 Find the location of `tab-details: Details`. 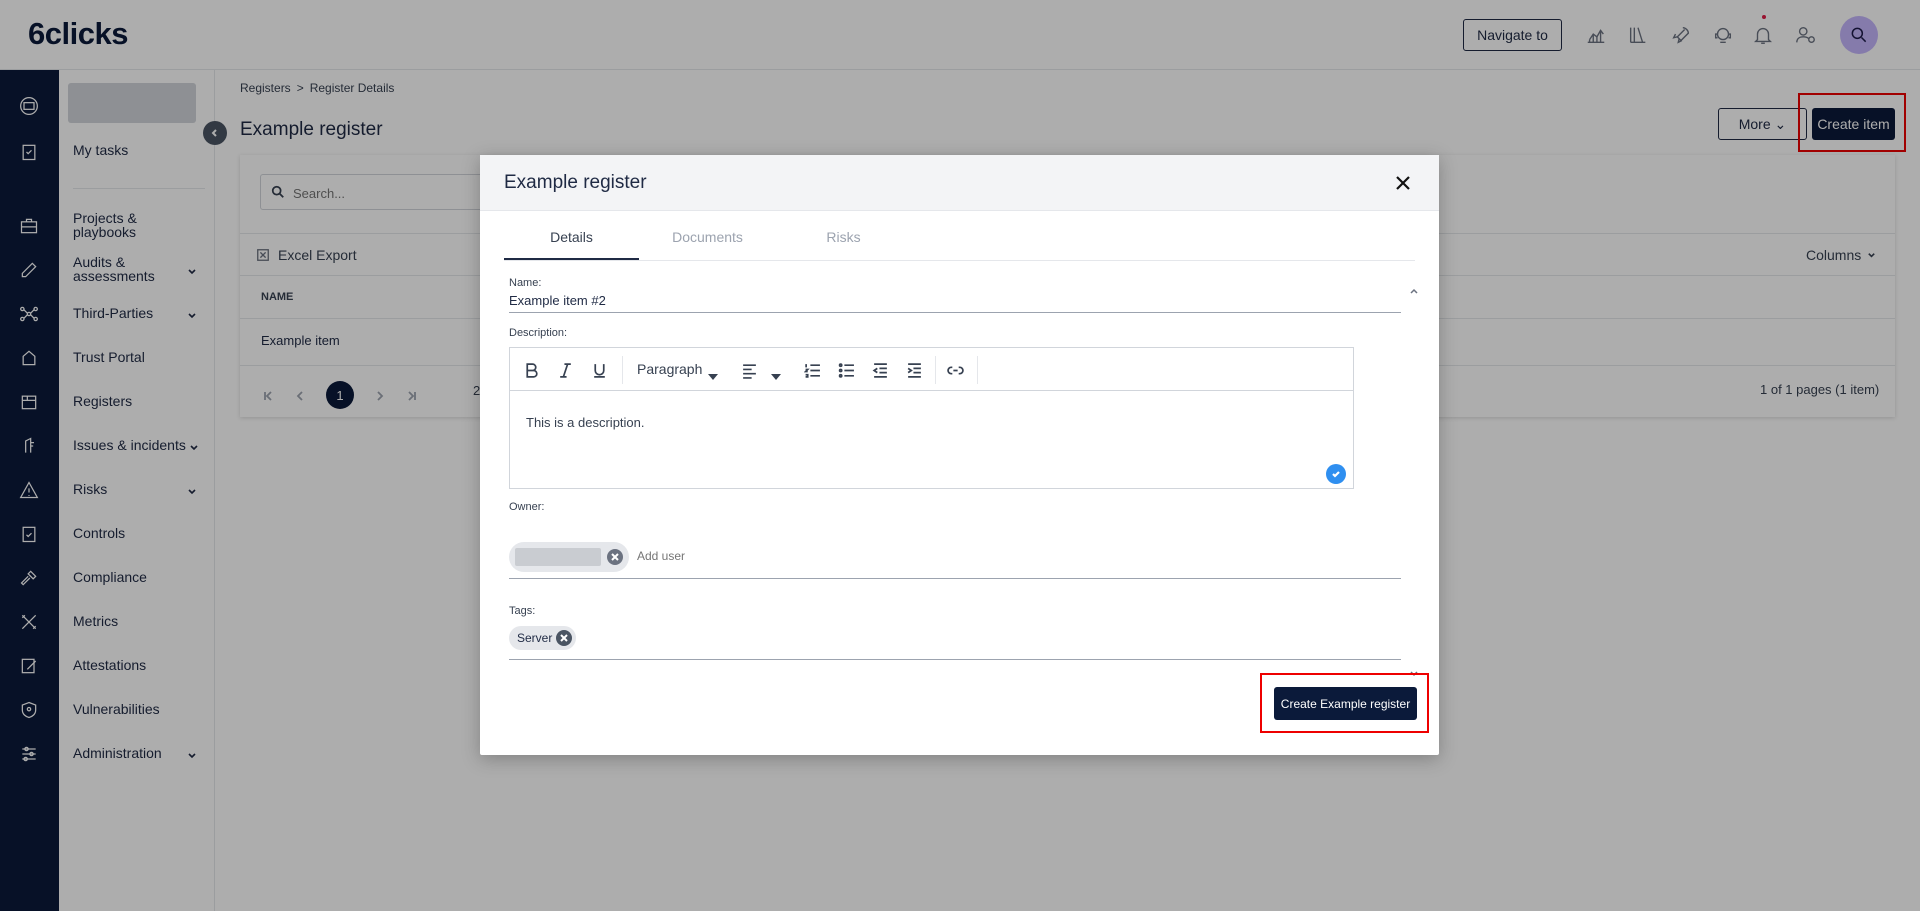

tab-details: Details is located at coordinates (571, 237).